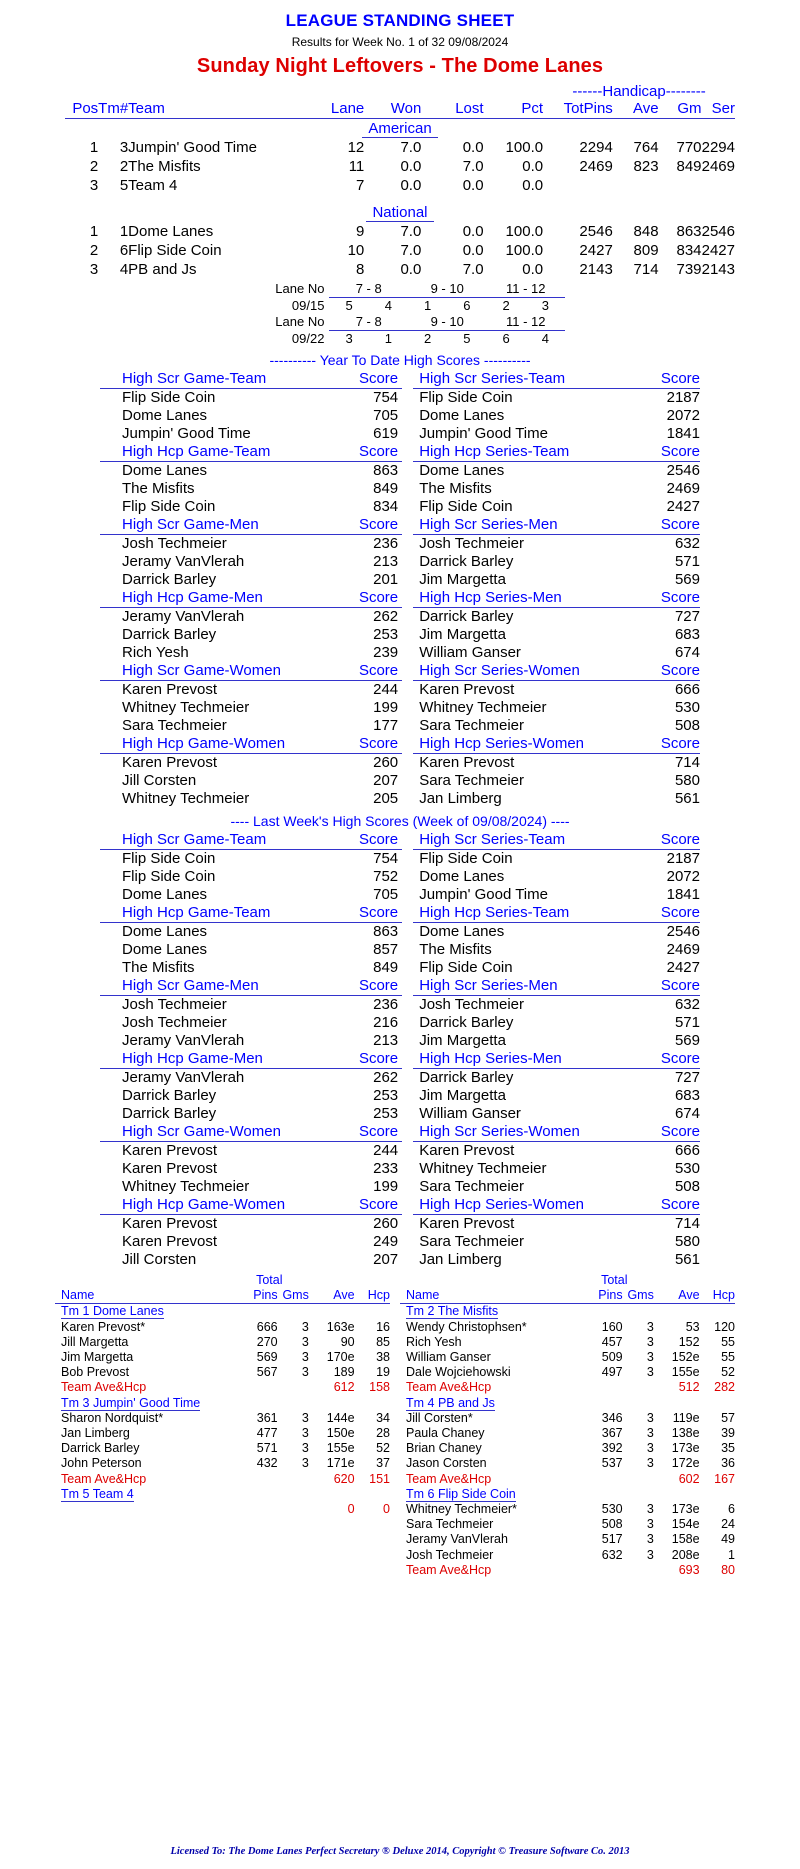  I want to click on high-score-left-name: Whitney Techmeier, so click(186, 798).